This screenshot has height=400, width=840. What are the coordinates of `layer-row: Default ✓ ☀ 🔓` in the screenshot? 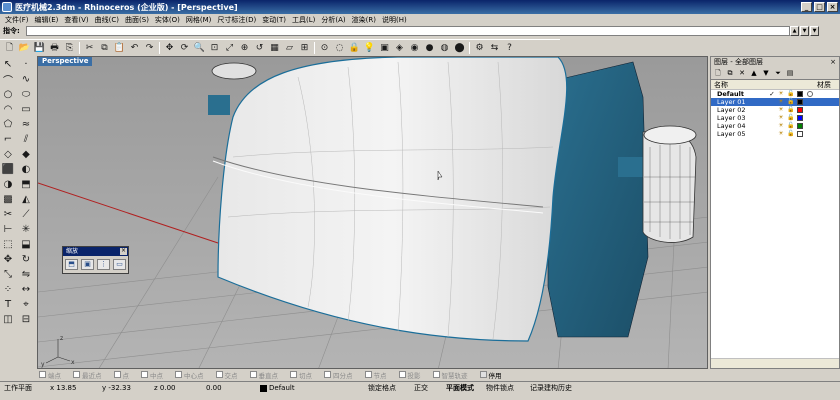 It's located at (775, 94).